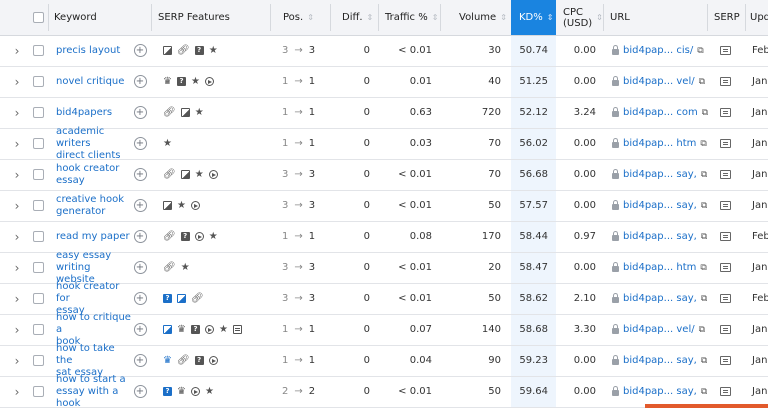 The image size is (768, 410). Describe the element at coordinates (194, 17) in the screenshot. I see `header-serp-features: SERP Features` at that location.